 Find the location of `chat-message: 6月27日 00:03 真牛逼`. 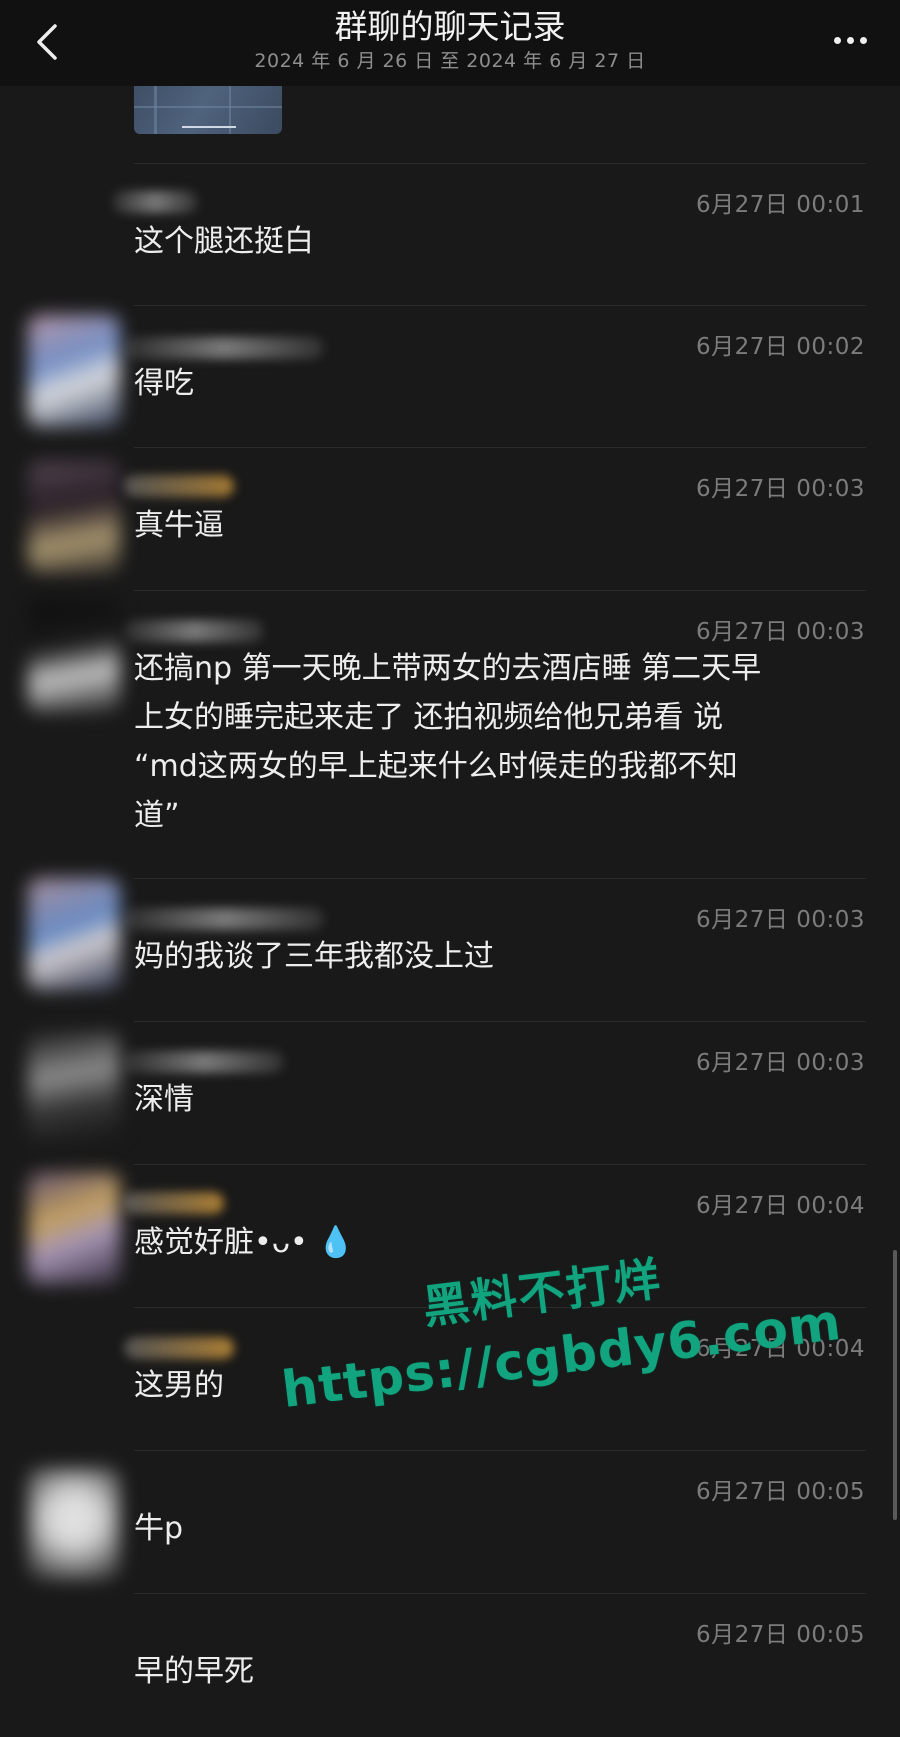

chat-message: 6月27日 00:03 真牛逼 is located at coordinates (450, 518).